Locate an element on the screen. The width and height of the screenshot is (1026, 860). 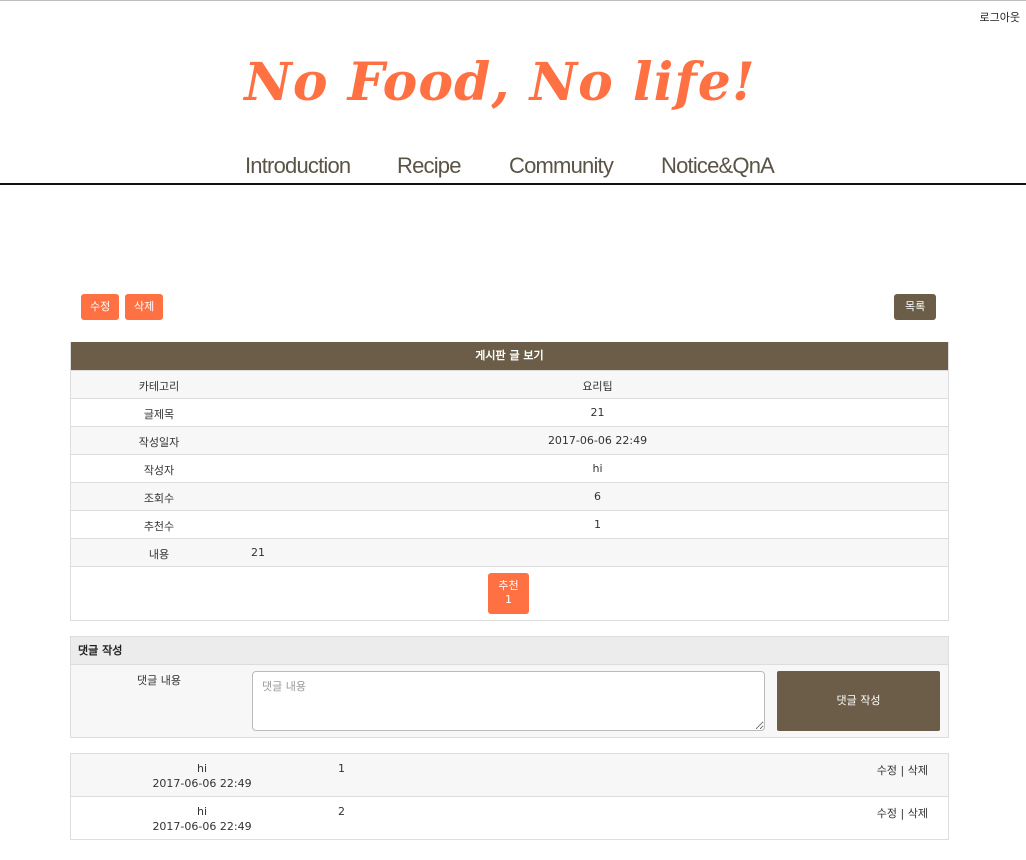
main-nav: Introduction Recipe Community Notice&QnA is located at coordinates (513, 168).